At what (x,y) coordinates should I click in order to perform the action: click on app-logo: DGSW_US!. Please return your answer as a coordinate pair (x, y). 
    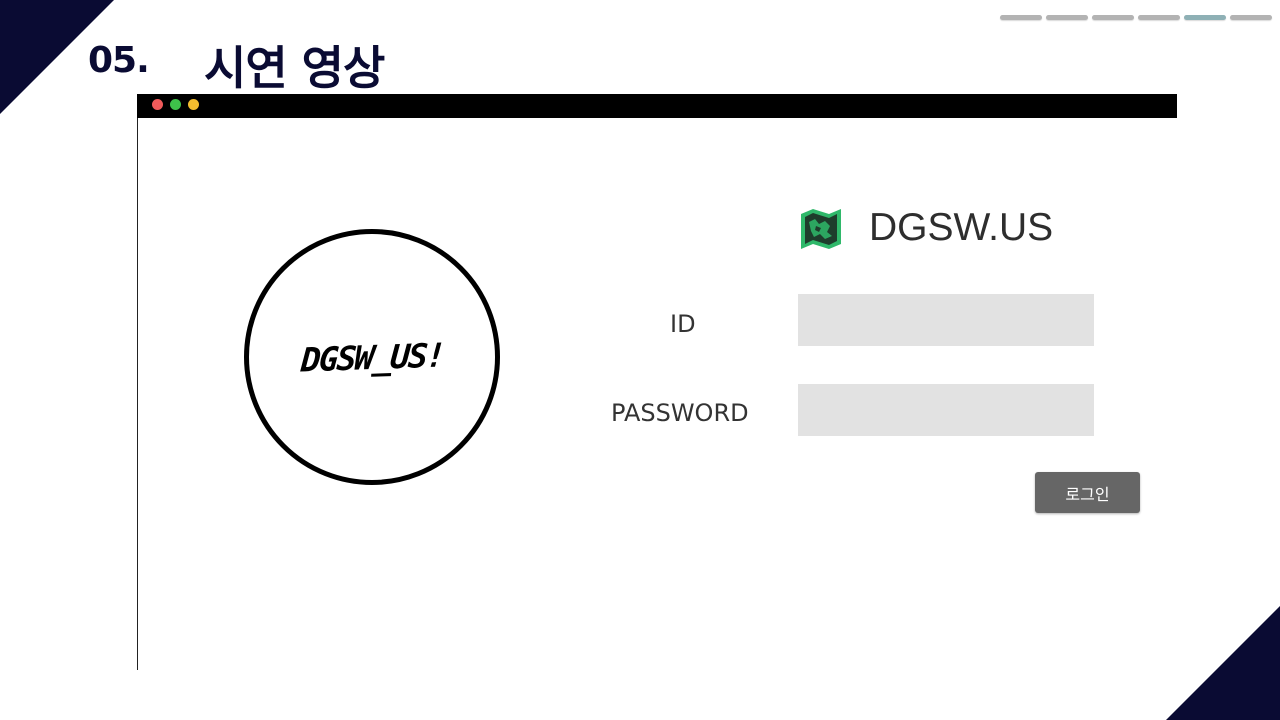
    Looking at the image, I should click on (372, 357).